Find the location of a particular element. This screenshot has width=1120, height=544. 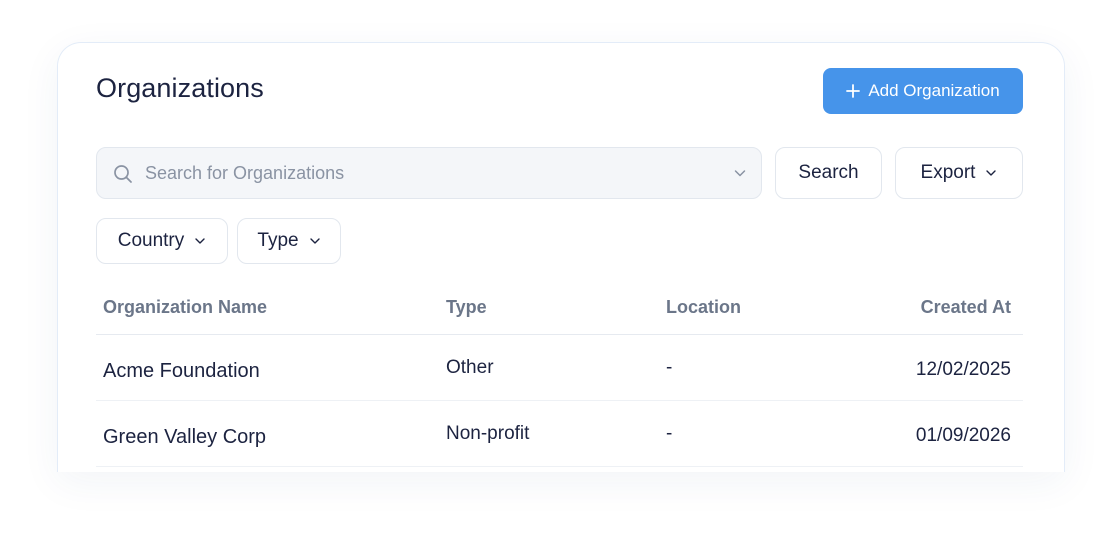

search-button-label: Search is located at coordinates (828, 172).